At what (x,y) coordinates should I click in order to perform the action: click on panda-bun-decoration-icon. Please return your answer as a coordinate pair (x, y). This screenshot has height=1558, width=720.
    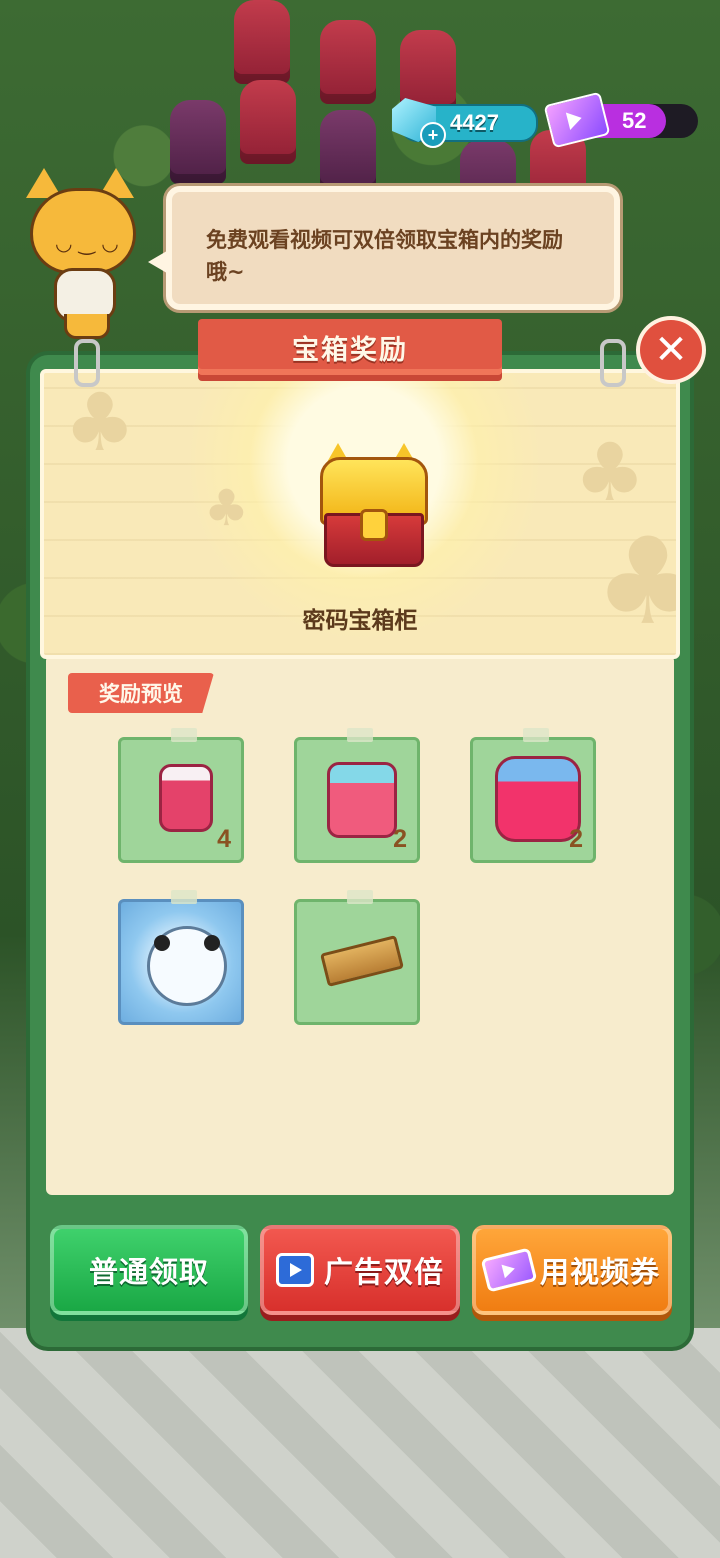
    Looking at the image, I should click on (187, 966).